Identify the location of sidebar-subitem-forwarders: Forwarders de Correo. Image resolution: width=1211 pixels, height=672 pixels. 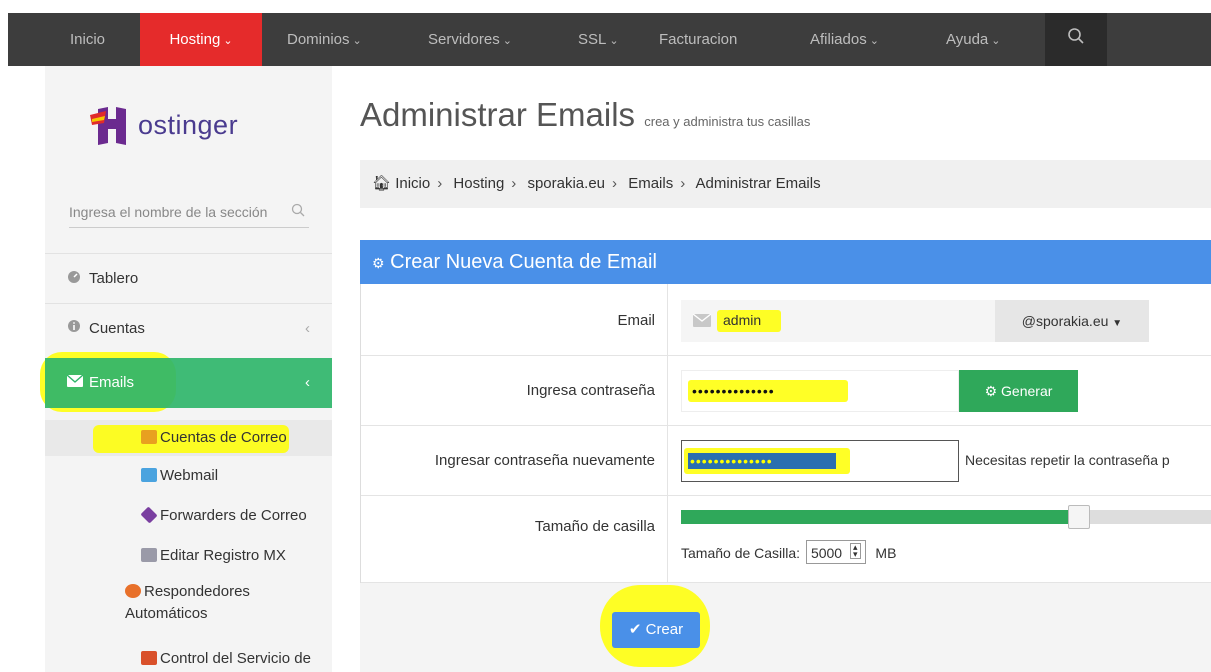
(188, 516).